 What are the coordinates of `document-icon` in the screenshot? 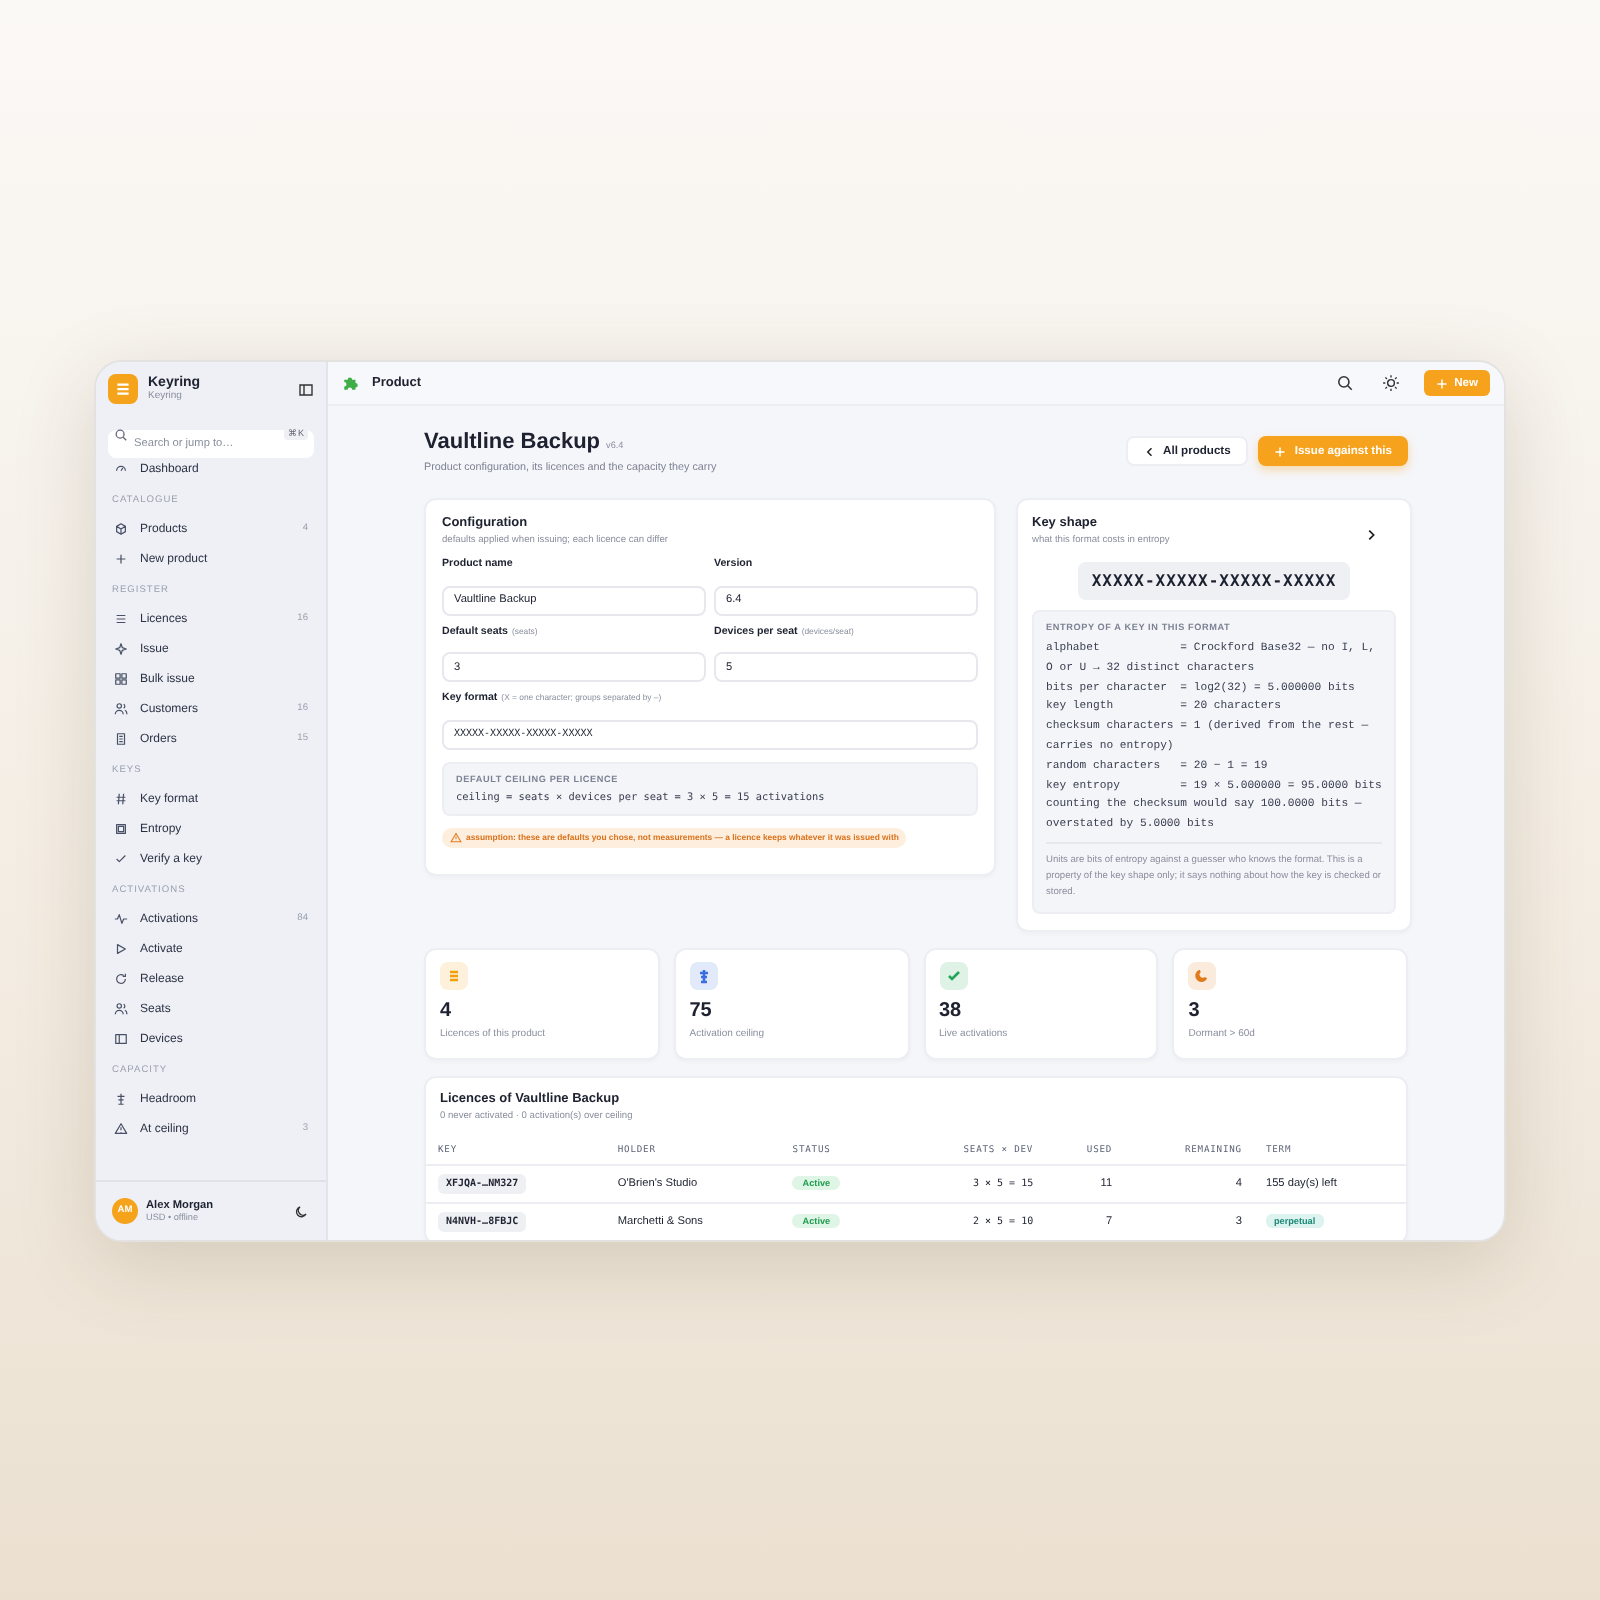 It's located at (121, 739).